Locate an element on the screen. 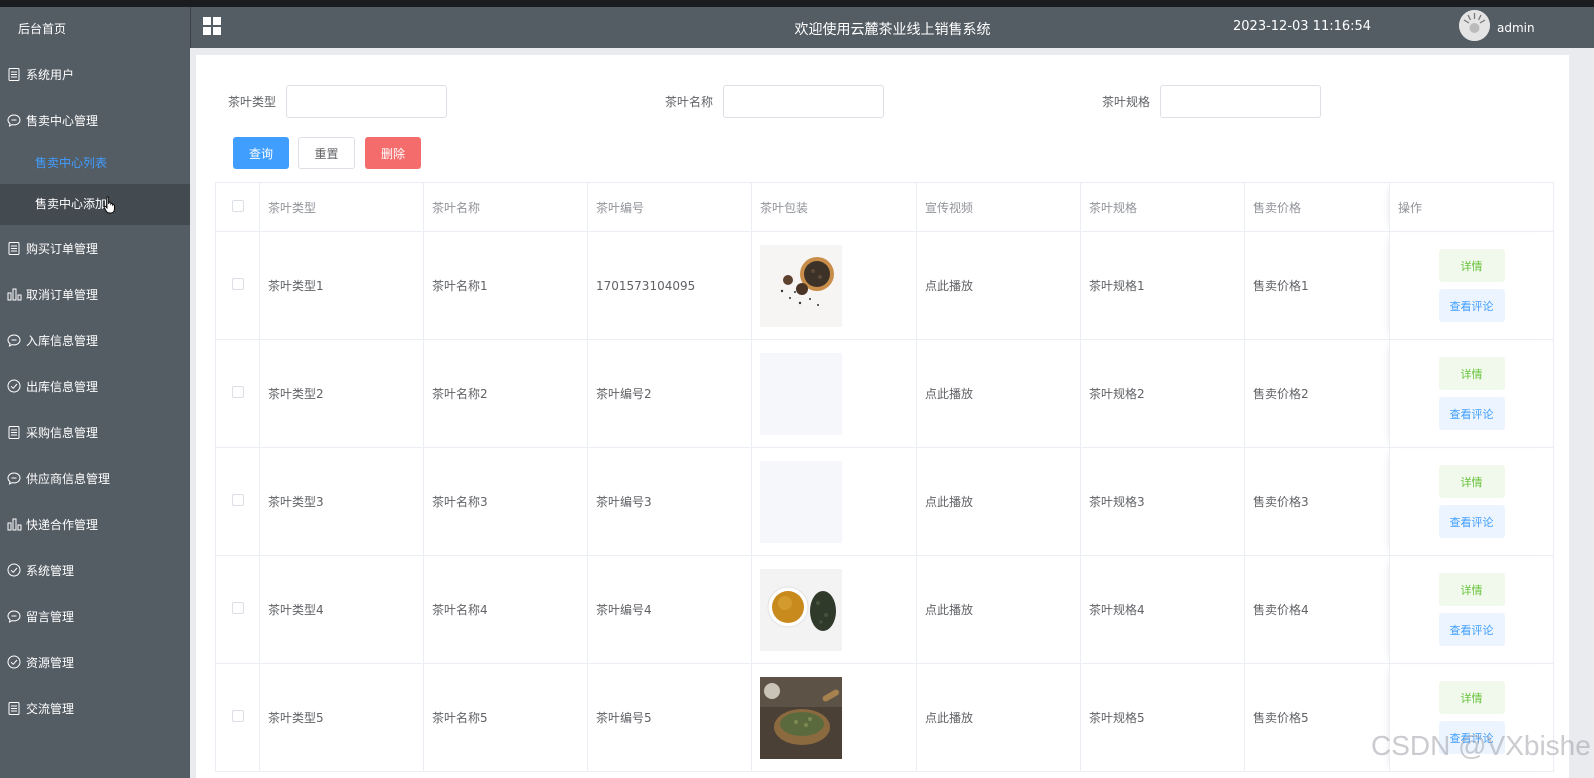 This screenshot has height=778, width=1594. watermark-text: CSDN @VXbishe is located at coordinates (1481, 745).